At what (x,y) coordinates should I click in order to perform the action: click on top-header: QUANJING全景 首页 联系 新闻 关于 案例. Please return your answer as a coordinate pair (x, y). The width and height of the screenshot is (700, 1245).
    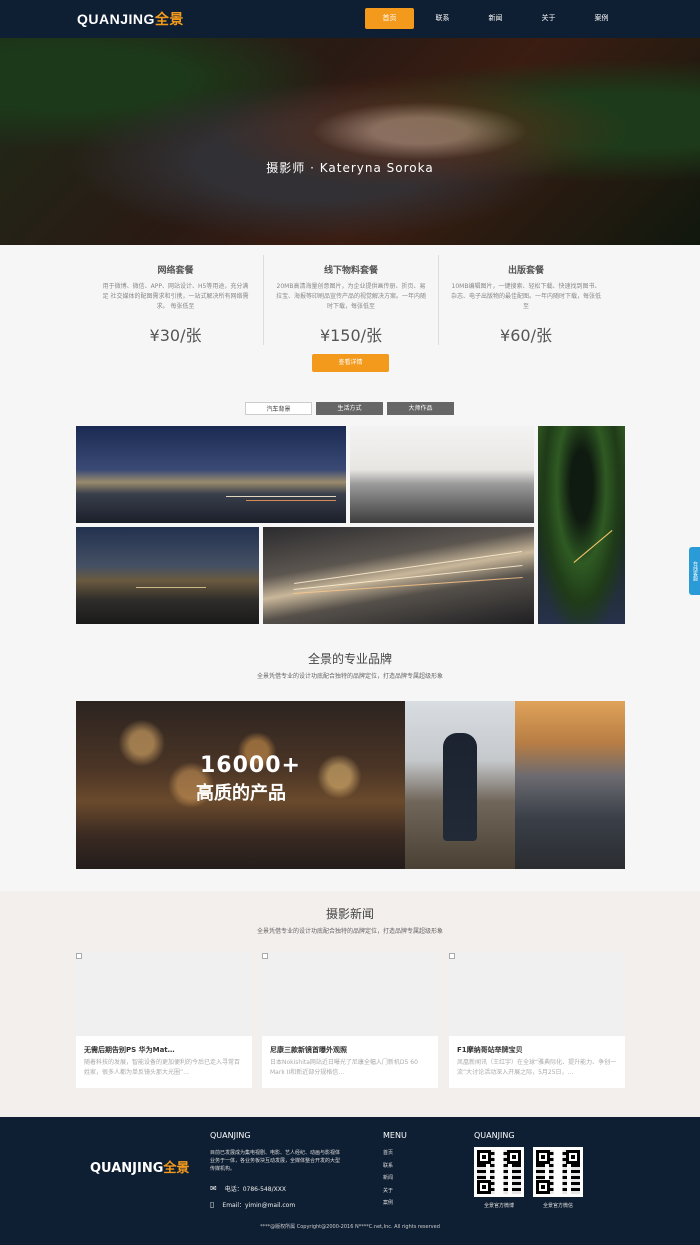
    Looking at the image, I should click on (350, 19).